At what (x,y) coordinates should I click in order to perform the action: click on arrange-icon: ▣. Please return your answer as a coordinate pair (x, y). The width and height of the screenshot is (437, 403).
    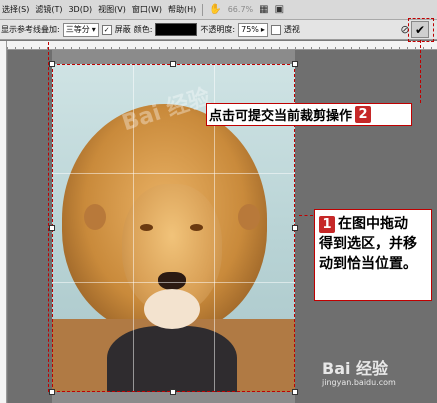
    Looking at the image, I should click on (279, 9).